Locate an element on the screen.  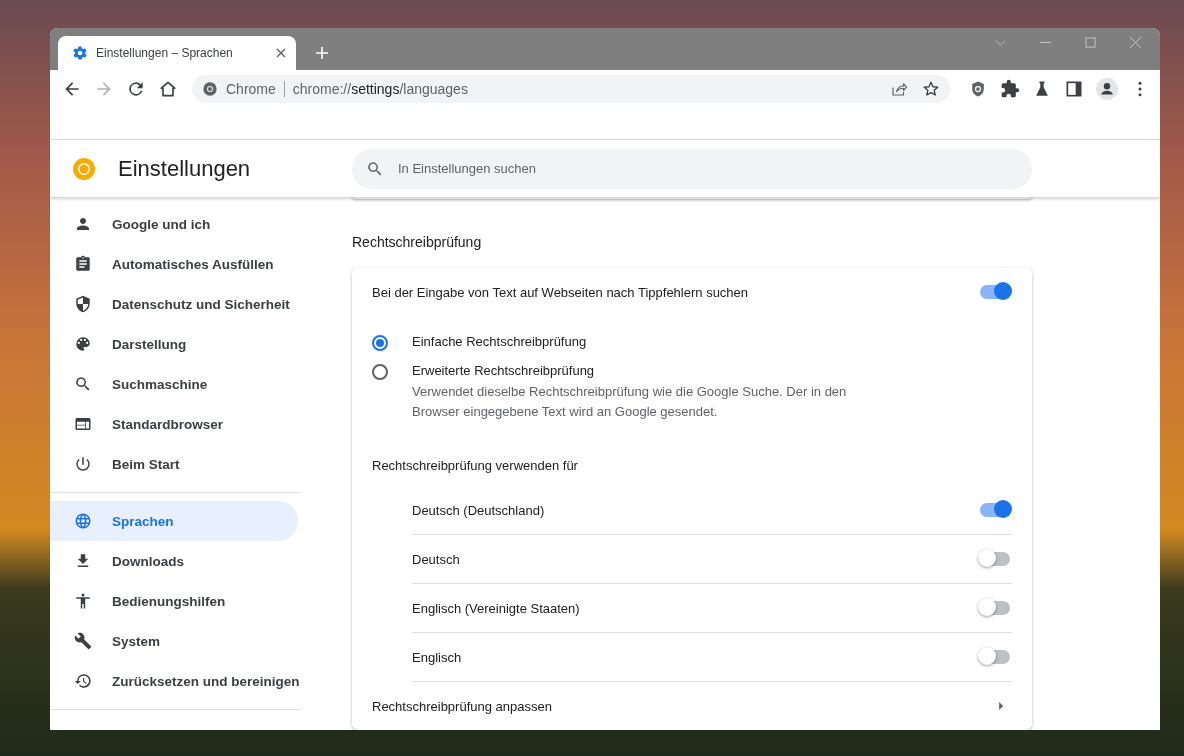
section-heading: Rechtschreibprüfung is located at coordinates (417, 242).